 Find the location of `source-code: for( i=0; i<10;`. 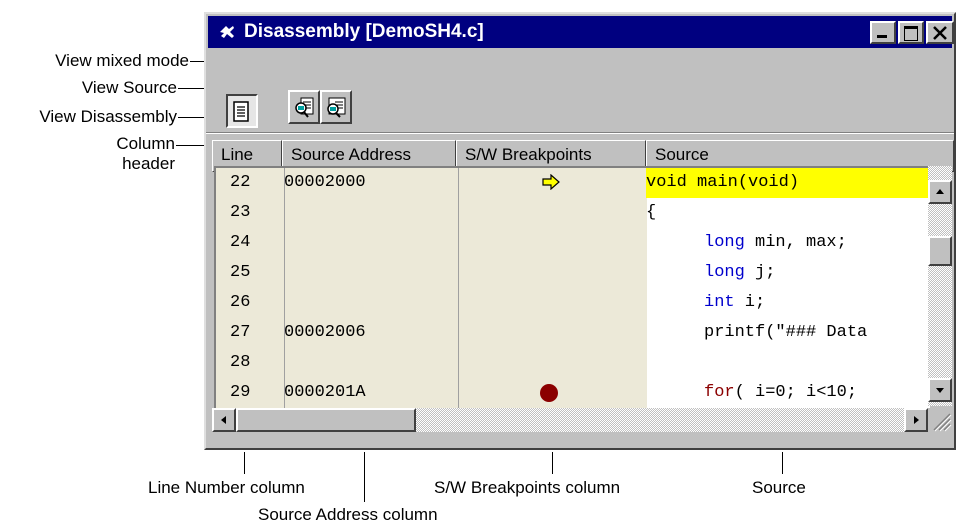

source-code: for( i=0; i<10; is located at coordinates (780, 393).